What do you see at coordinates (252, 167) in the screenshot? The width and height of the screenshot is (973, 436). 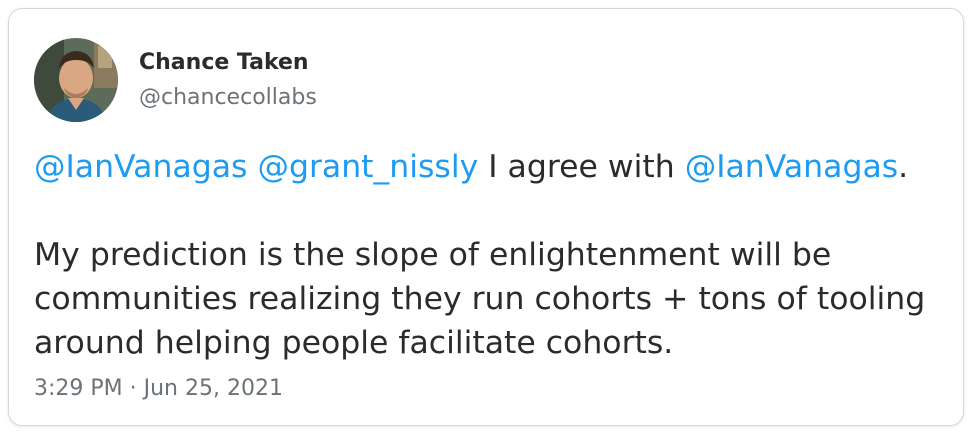 I see `tweet-separator` at bounding box center [252, 167].